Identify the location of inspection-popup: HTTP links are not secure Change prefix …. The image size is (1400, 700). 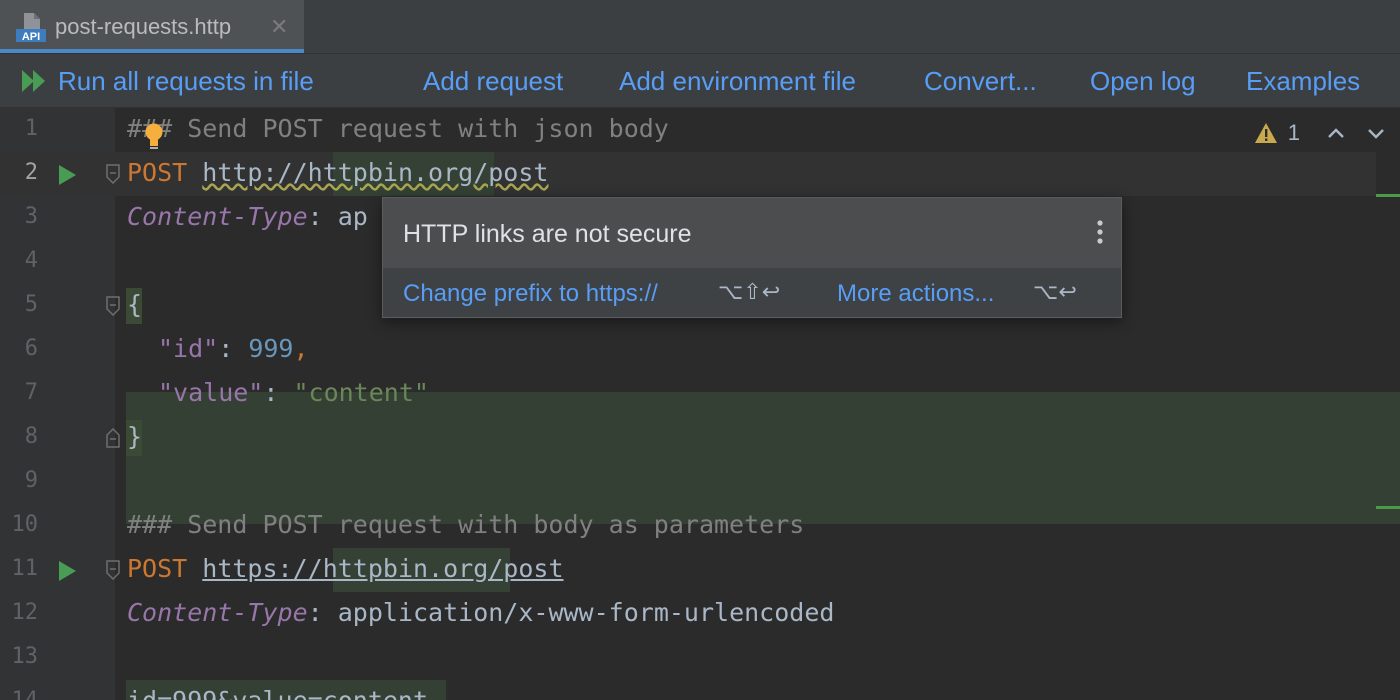
(752, 257).